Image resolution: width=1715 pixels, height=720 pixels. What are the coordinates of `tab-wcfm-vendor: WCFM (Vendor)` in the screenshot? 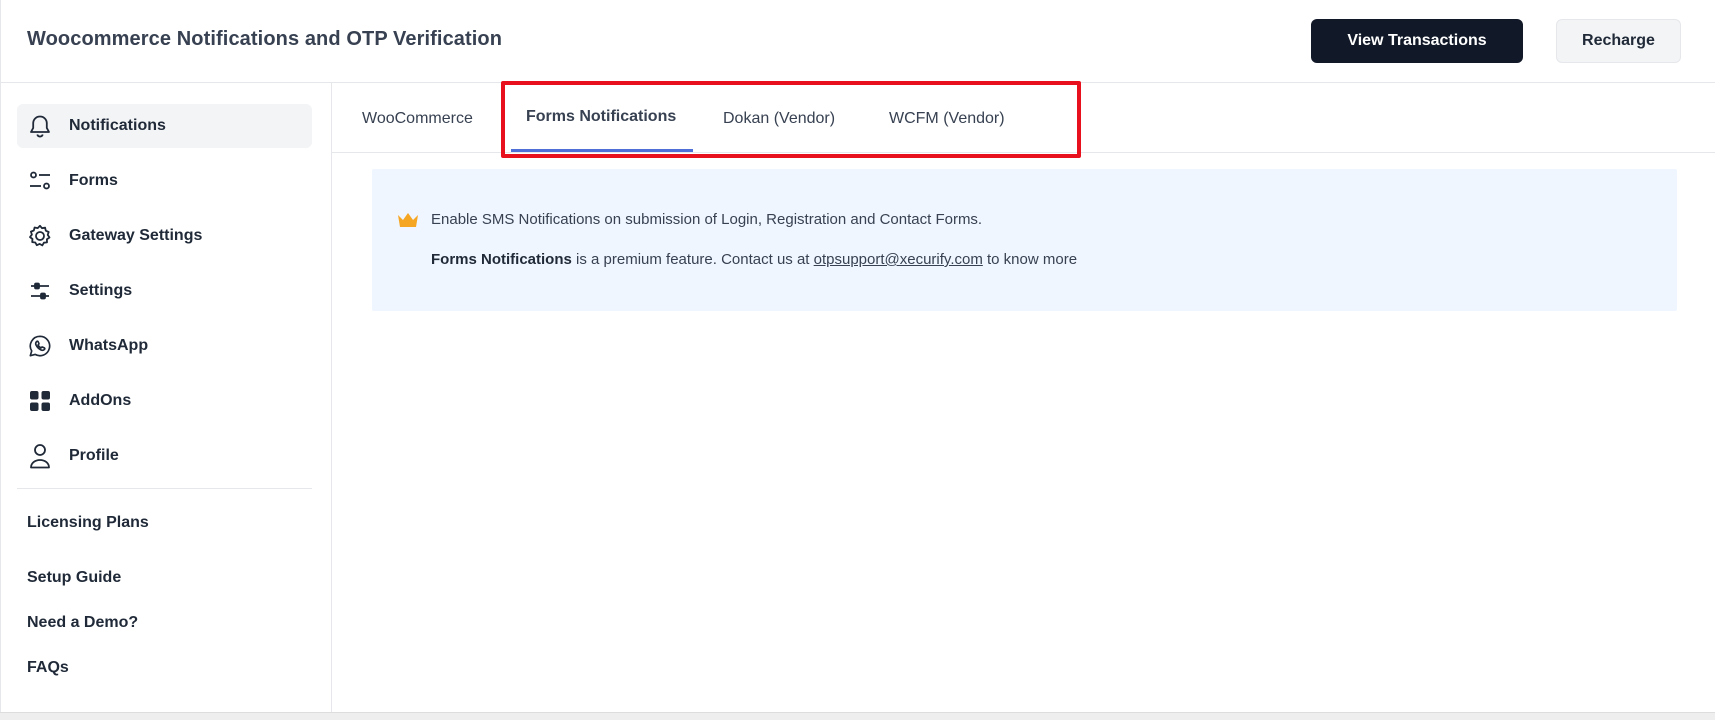 It's located at (947, 119).